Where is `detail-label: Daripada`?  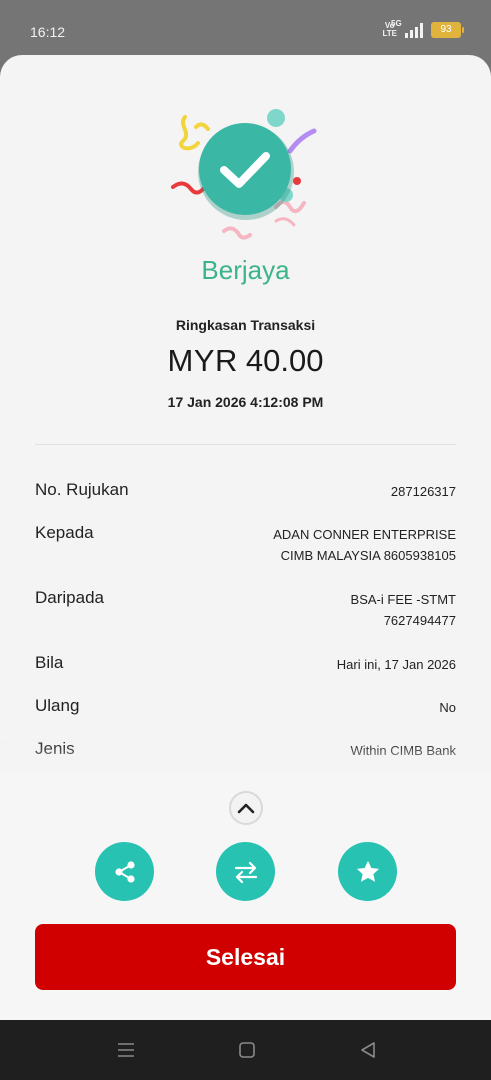
detail-label: Daripada is located at coordinates (69, 597).